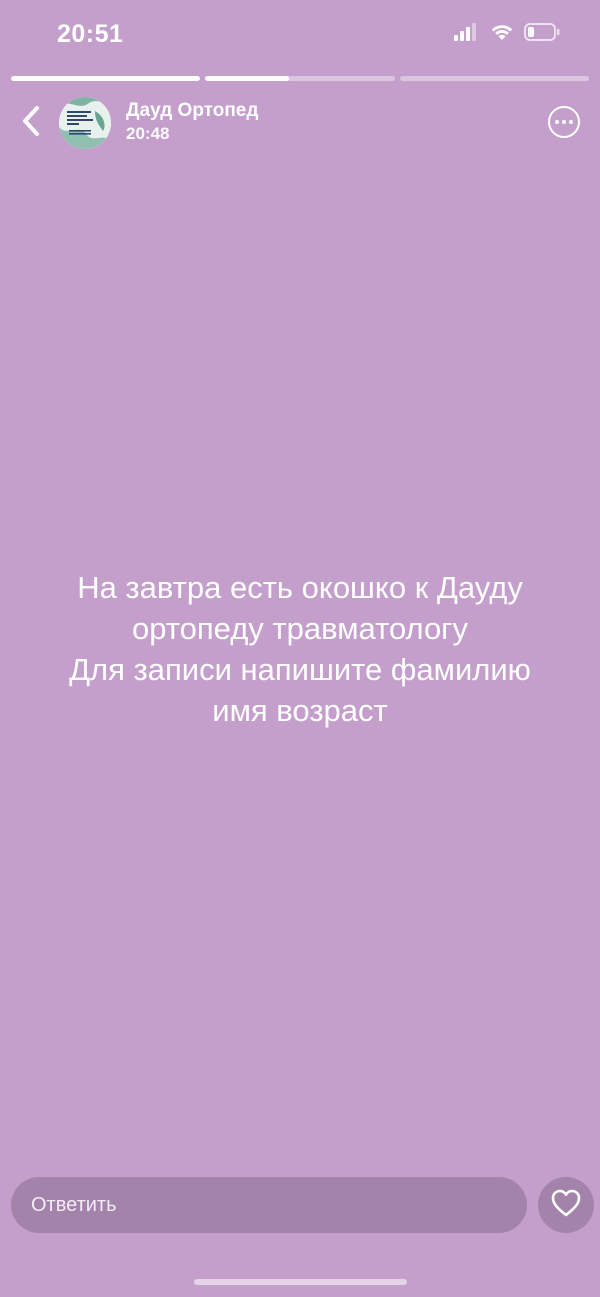 The width and height of the screenshot is (600, 1297). I want to click on story-text-line: На завтра есть окошко к Дауду, so click(300, 587).